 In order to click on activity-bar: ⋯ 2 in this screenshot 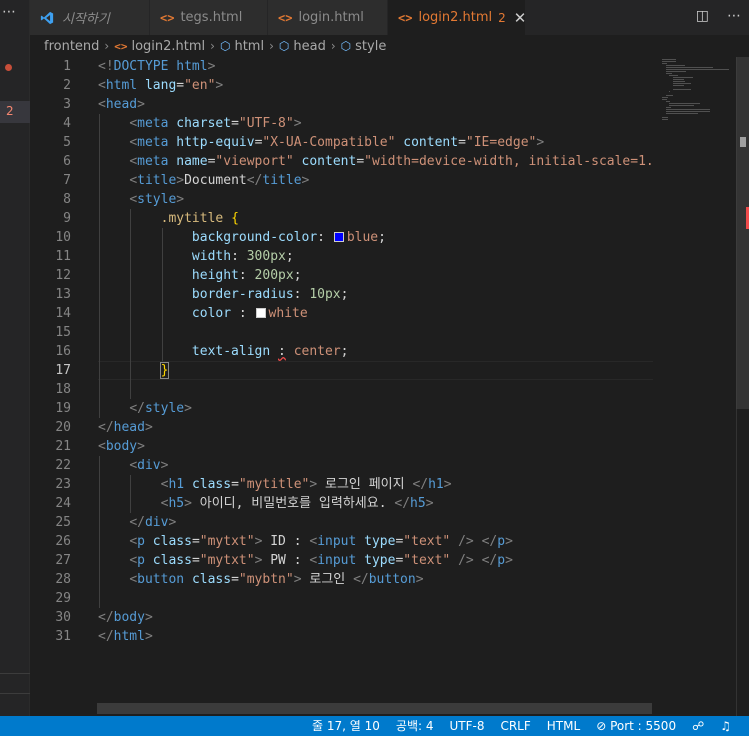, I will do `click(15, 358)`.